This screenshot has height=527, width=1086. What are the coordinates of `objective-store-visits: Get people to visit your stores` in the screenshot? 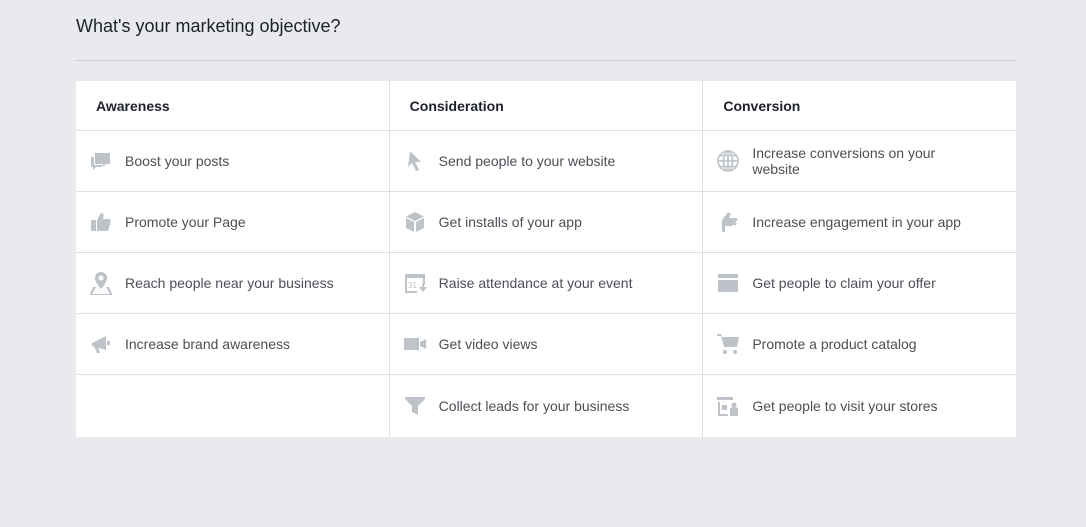 It's located at (859, 405).